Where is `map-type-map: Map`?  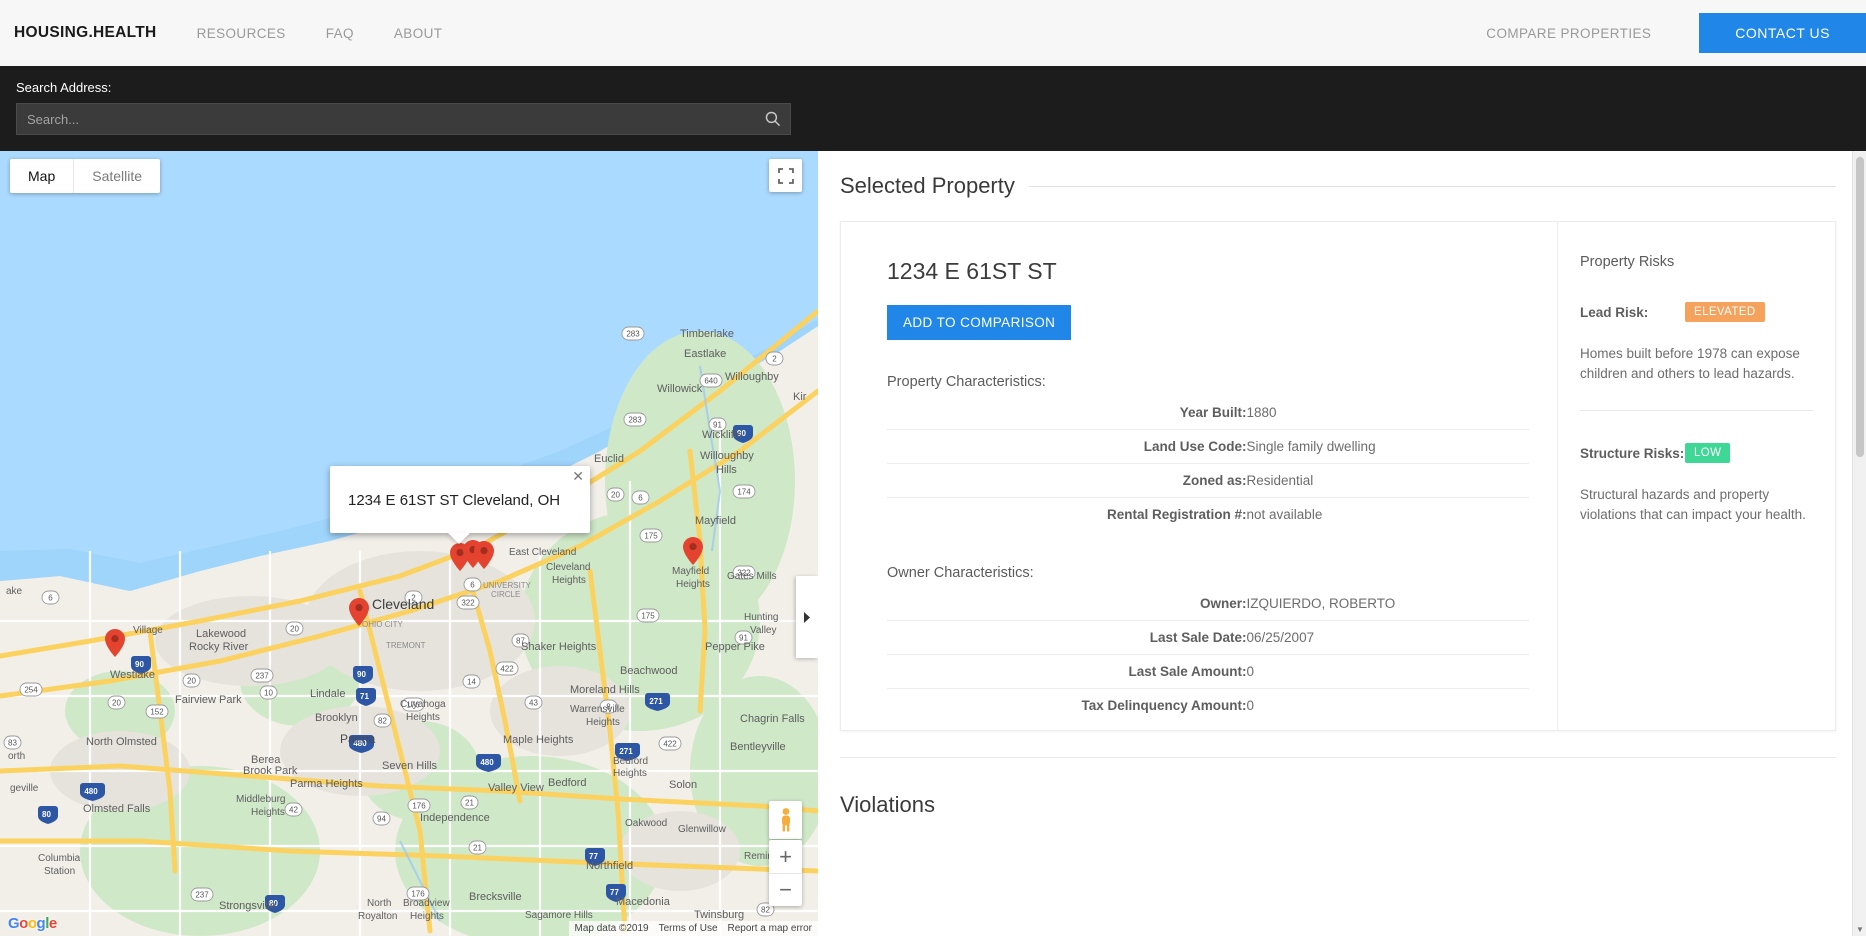
map-type-map: Map is located at coordinates (41, 176).